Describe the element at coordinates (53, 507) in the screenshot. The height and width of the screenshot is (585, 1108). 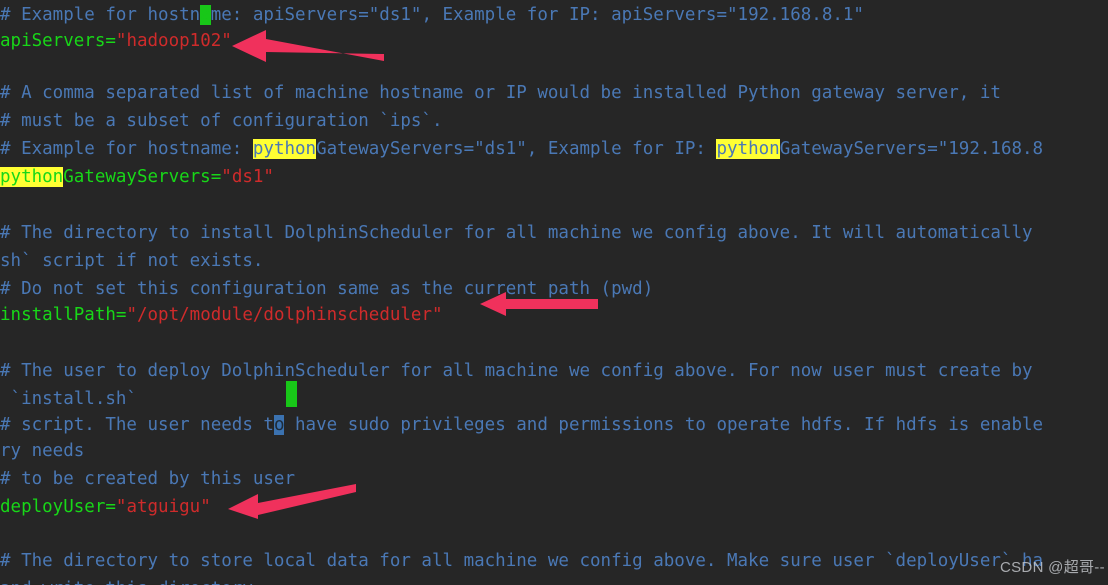
I see `config-key: deployUser` at that location.